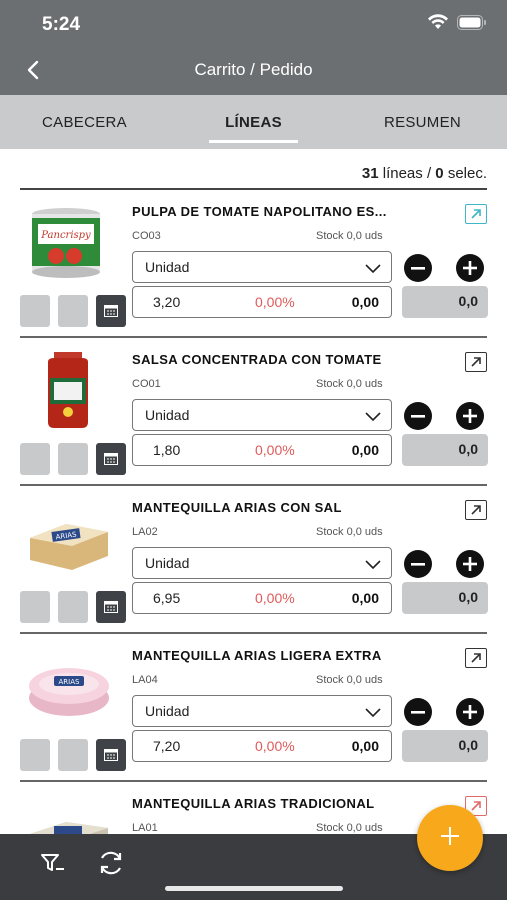  What do you see at coordinates (472, 22) in the screenshot?
I see `battery-icon` at bounding box center [472, 22].